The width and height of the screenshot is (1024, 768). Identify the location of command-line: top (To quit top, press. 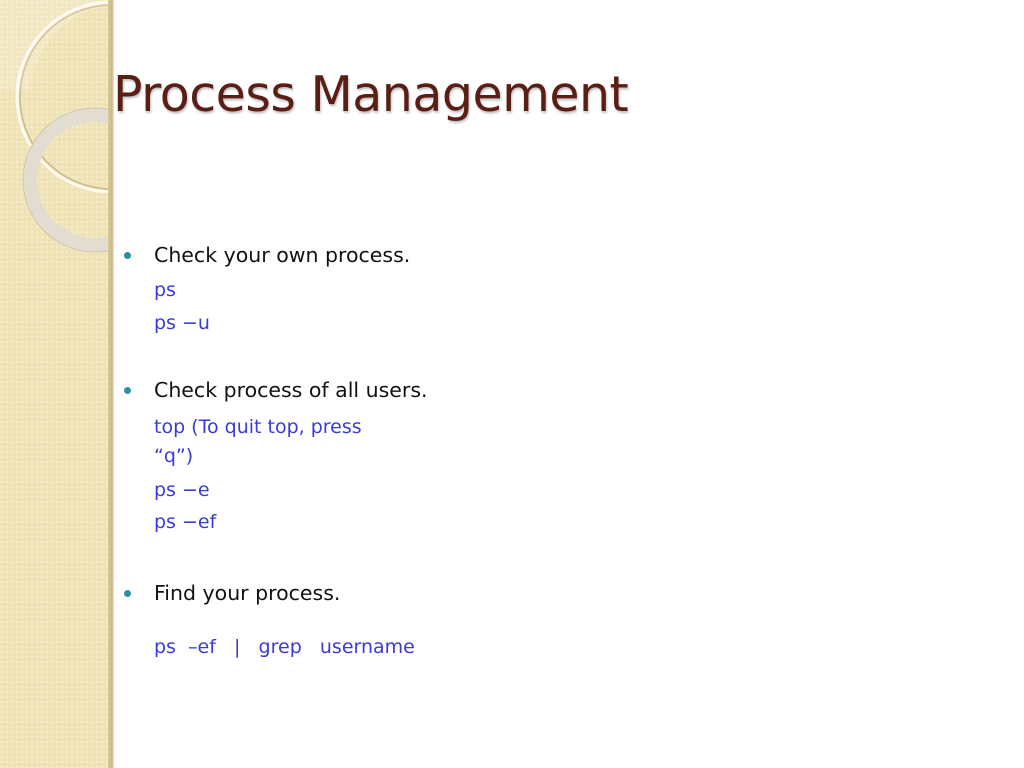
(258, 427).